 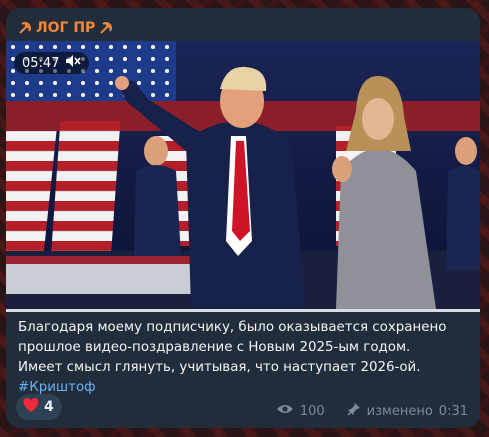 I want to click on reaction-button: 4, so click(x=39, y=407).